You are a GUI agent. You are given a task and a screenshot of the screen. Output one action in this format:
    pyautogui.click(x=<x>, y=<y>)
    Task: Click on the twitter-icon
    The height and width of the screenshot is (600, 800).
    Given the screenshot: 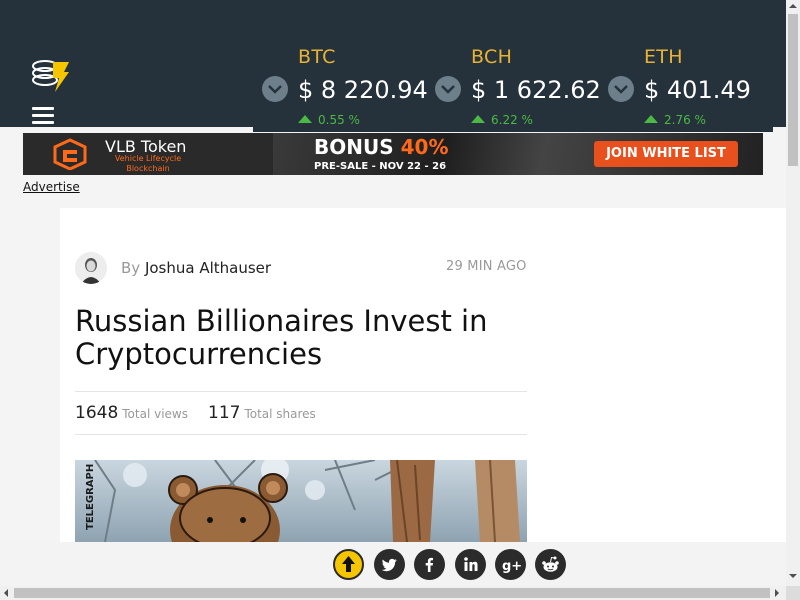 What is the action you would take?
    pyautogui.click(x=389, y=565)
    